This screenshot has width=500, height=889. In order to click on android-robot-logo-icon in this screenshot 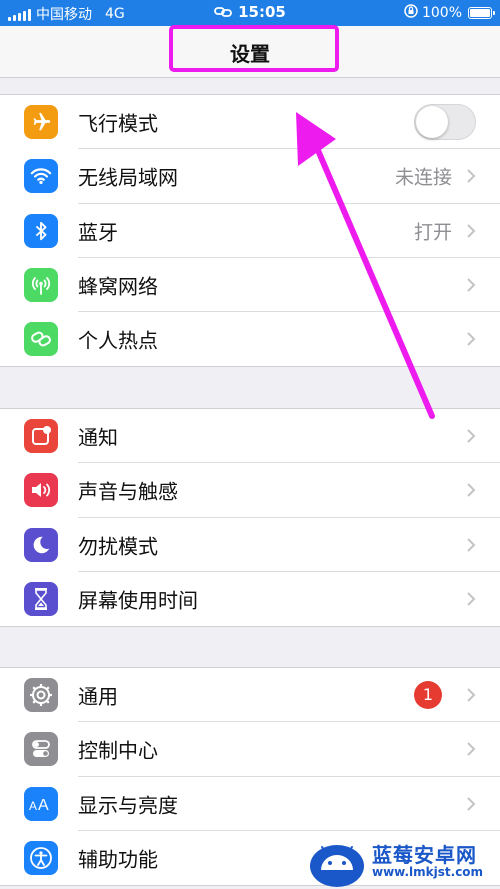, I will do `click(337, 866)`.